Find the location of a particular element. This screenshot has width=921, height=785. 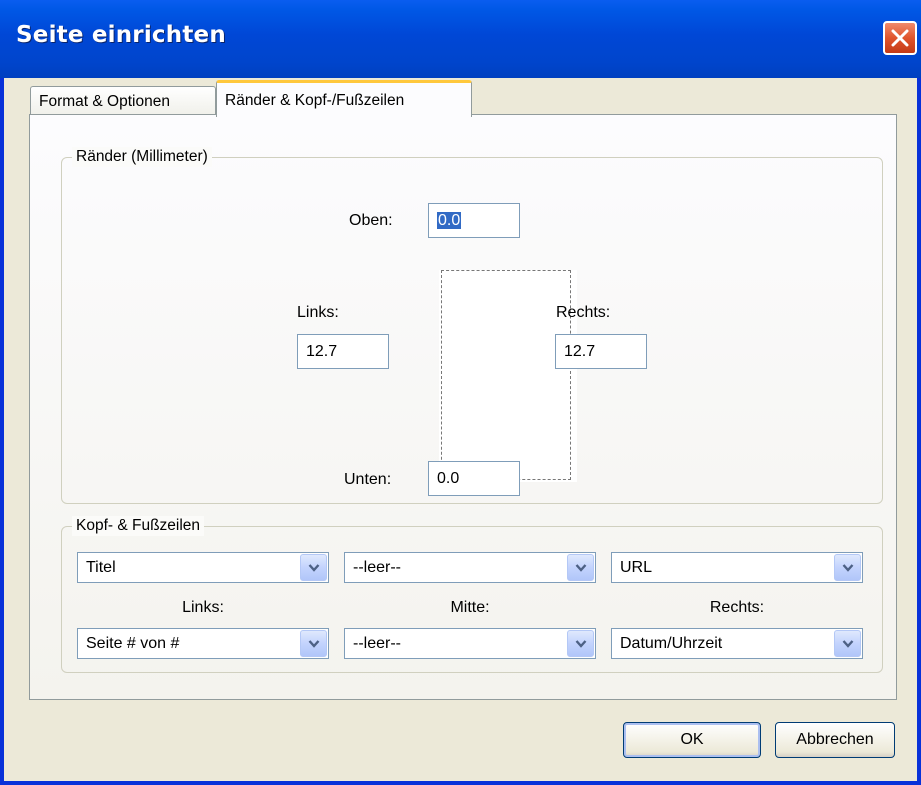

window-title: Seite einrichten is located at coordinates (121, 35).